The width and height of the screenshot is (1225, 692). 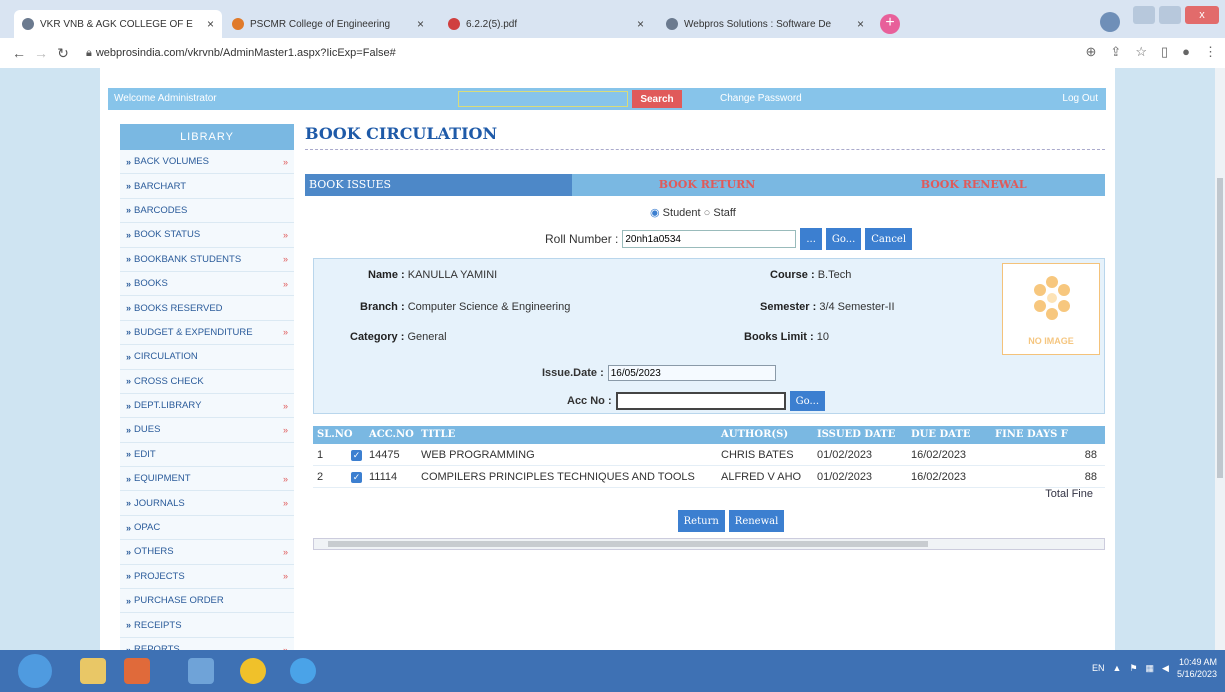 What do you see at coordinates (253, 671) in the screenshot?
I see `chrome-icon` at bounding box center [253, 671].